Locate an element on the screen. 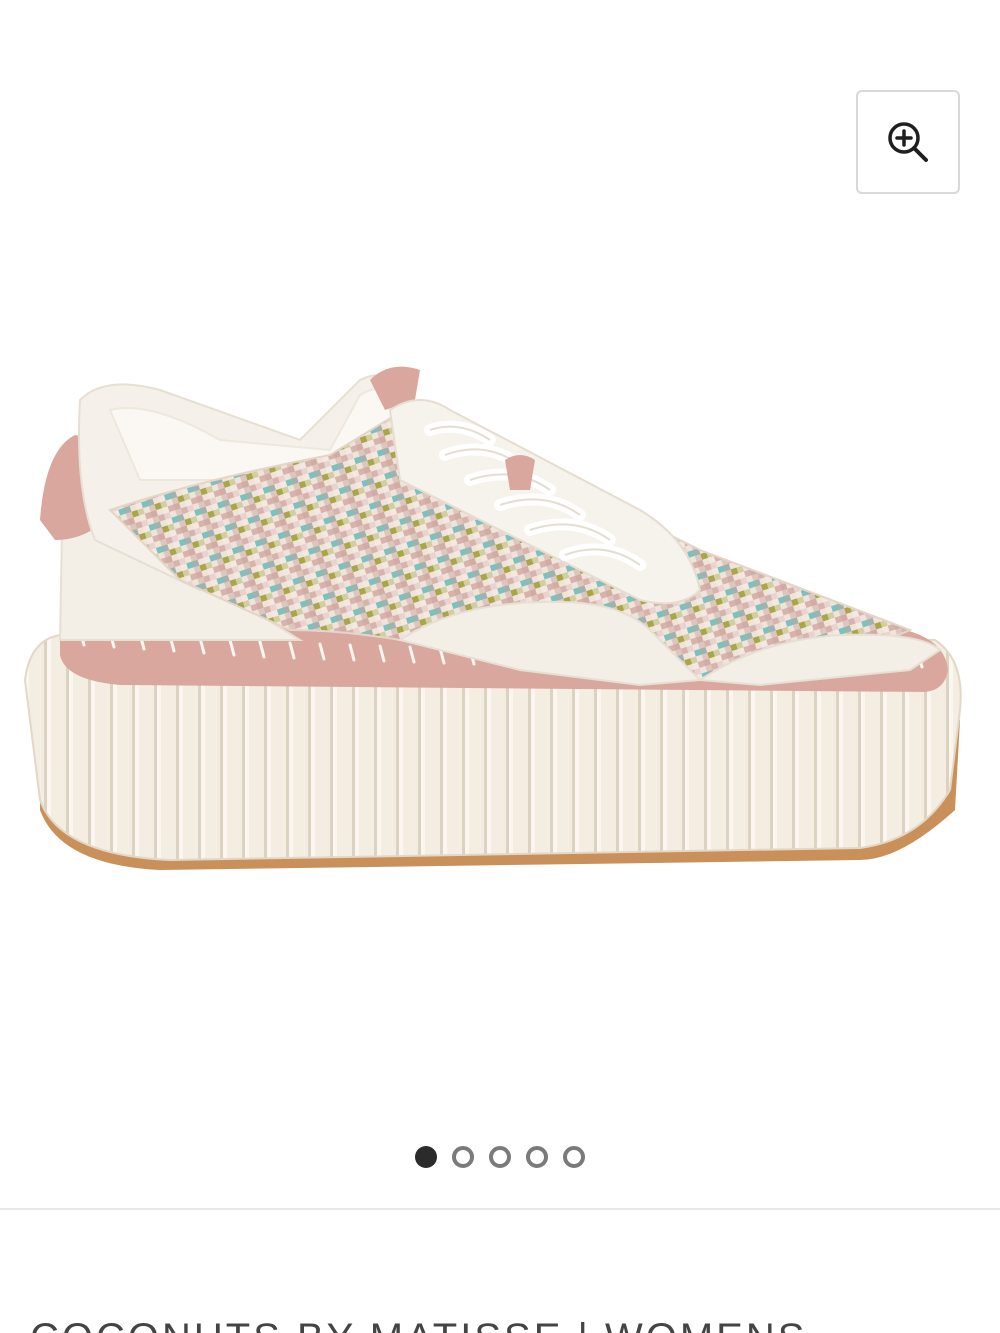 The image size is (1000, 1333). gallery-pagination is located at coordinates (500, 1157).